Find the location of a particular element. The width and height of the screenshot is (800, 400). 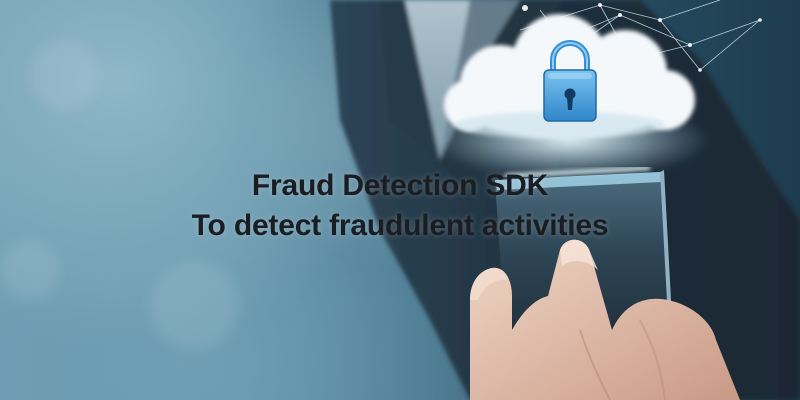

headline-title: Fraud Detection SDK is located at coordinates (400, 185).